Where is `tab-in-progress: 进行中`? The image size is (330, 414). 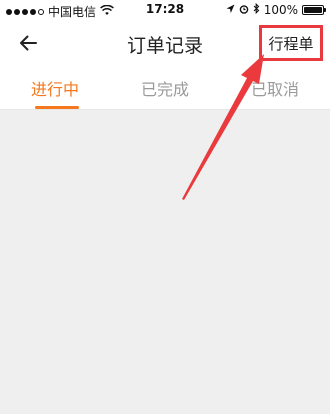
tab-in-progress: 进行中 is located at coordinates (55, 88).